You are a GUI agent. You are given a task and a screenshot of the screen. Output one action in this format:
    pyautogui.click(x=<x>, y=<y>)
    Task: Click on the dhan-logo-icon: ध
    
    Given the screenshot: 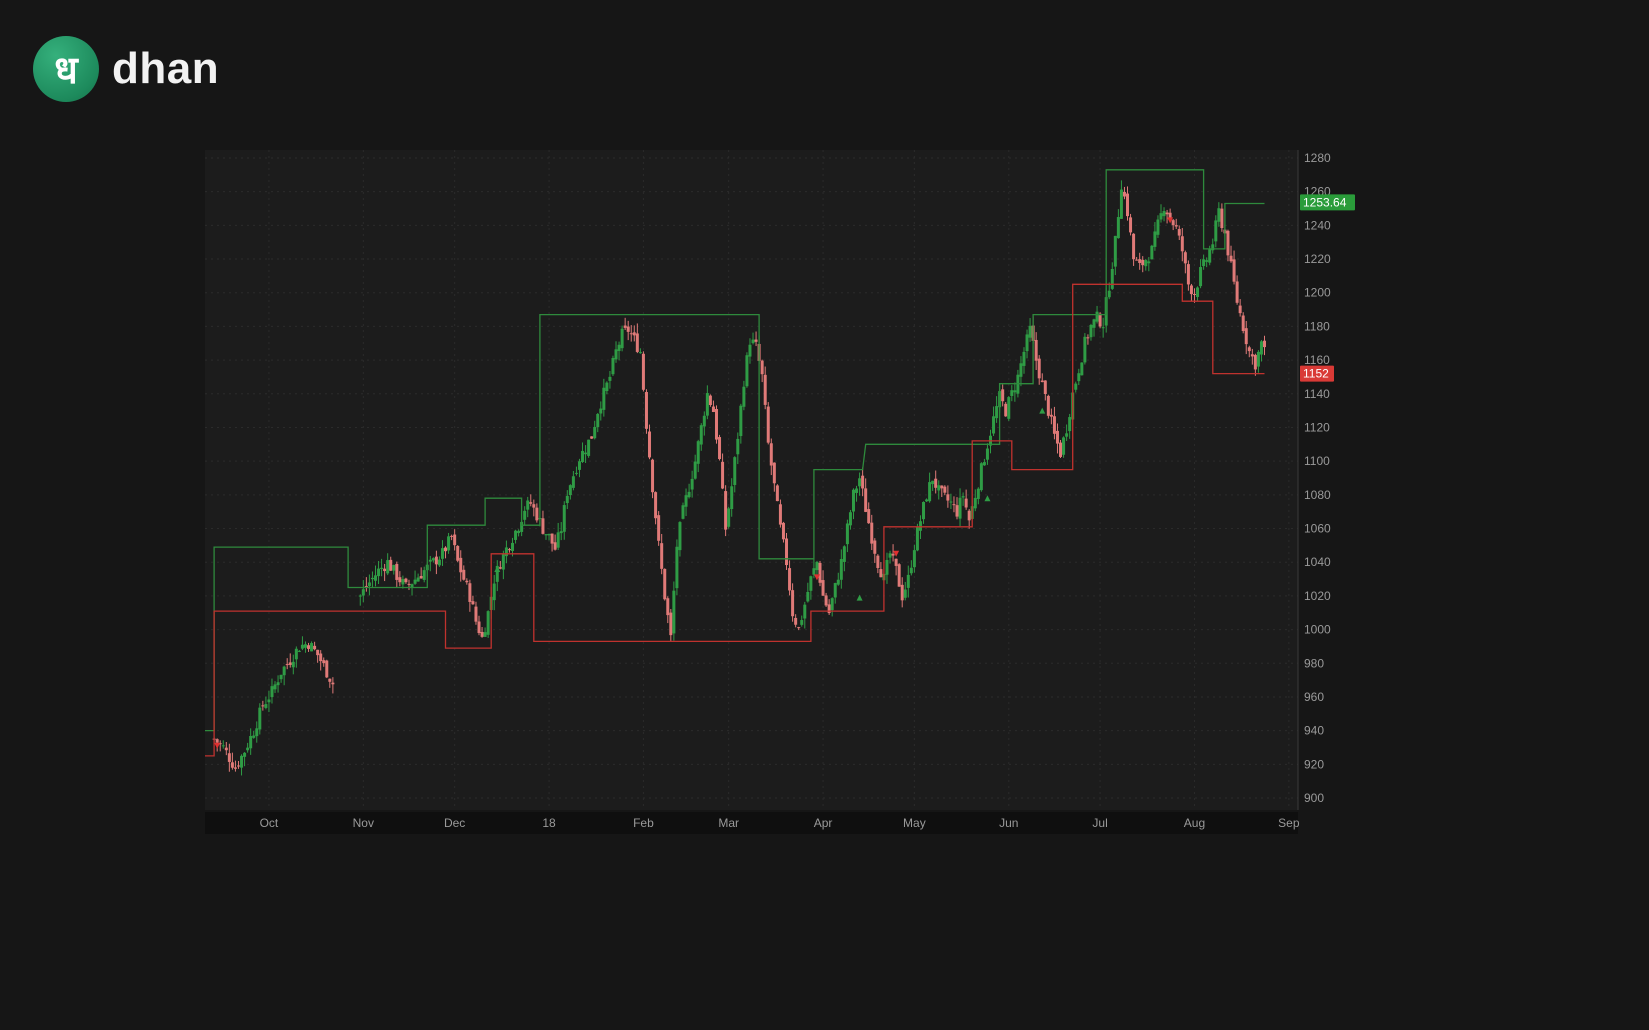 What is the action you would take?
    pyautogui.click(x=66, y=69)
    